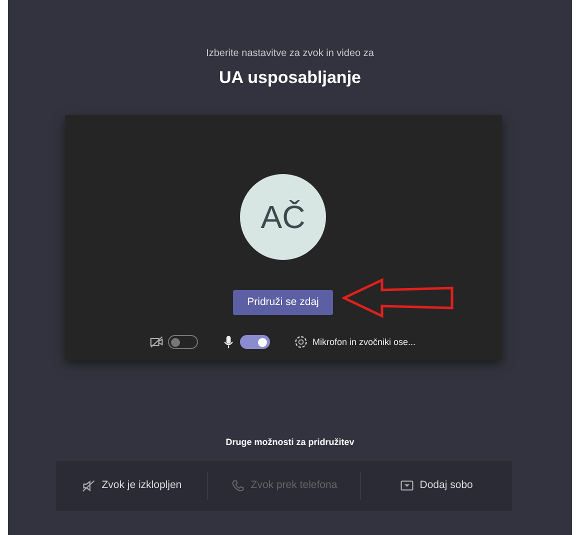 The width and height of the screenshot is (582, 535). I want to click on camera-off-icon, so click(157, 342).